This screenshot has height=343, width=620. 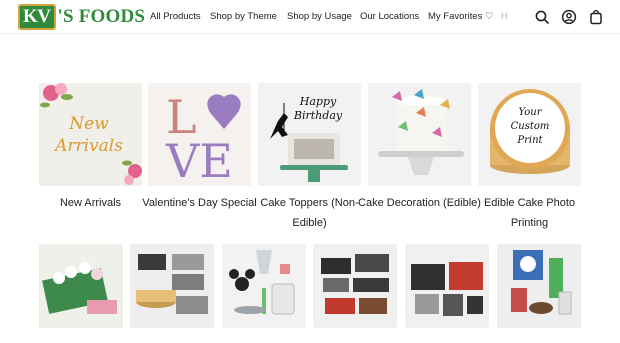 I want to click on logo-text: 'S FOODS, so click(x=101, y=16).